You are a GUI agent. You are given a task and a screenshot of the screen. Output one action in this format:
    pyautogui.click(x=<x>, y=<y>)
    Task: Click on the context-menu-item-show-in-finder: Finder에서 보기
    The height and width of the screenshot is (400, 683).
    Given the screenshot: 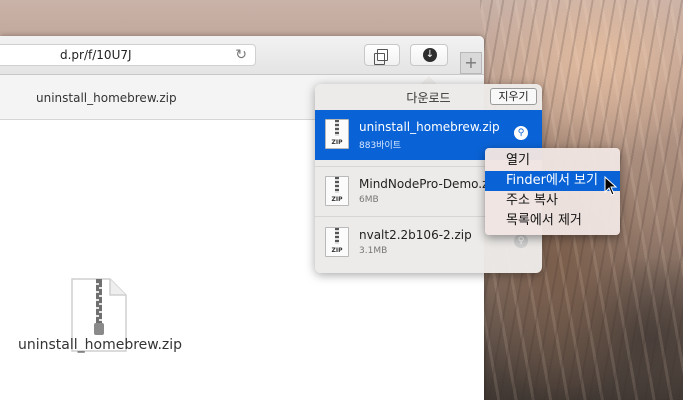 What is the action you would take?
    pyautogui.click(x=552, y=181)
    